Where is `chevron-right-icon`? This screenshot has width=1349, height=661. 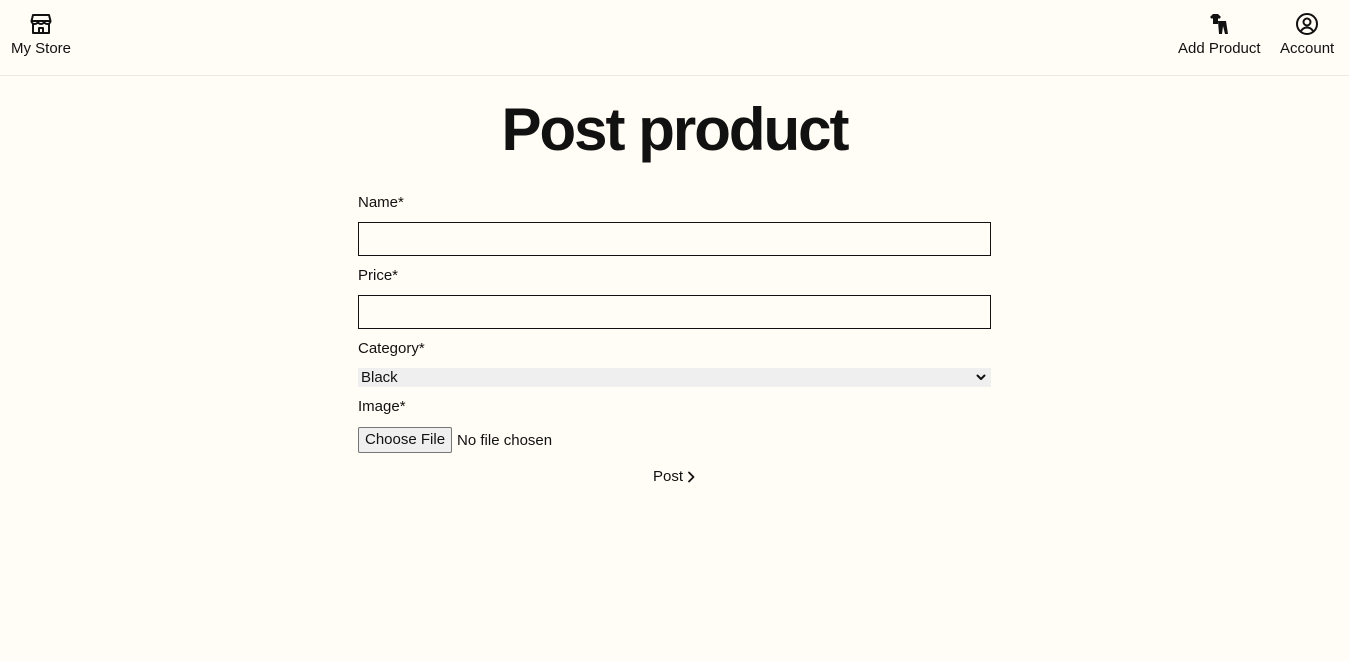
chevron-right-icon is located at coordinates (691, 476).